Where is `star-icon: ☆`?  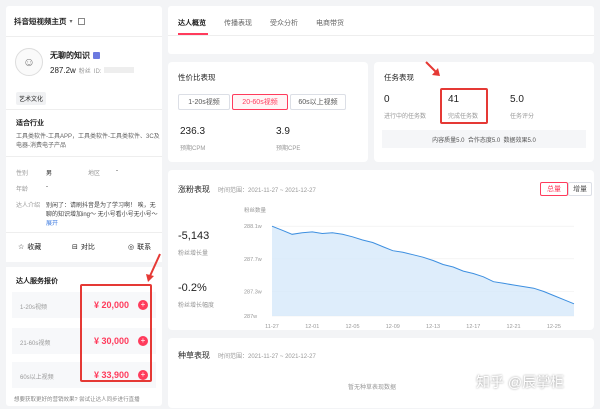 star-icon: ☆ is located at coordinates (21, 247).